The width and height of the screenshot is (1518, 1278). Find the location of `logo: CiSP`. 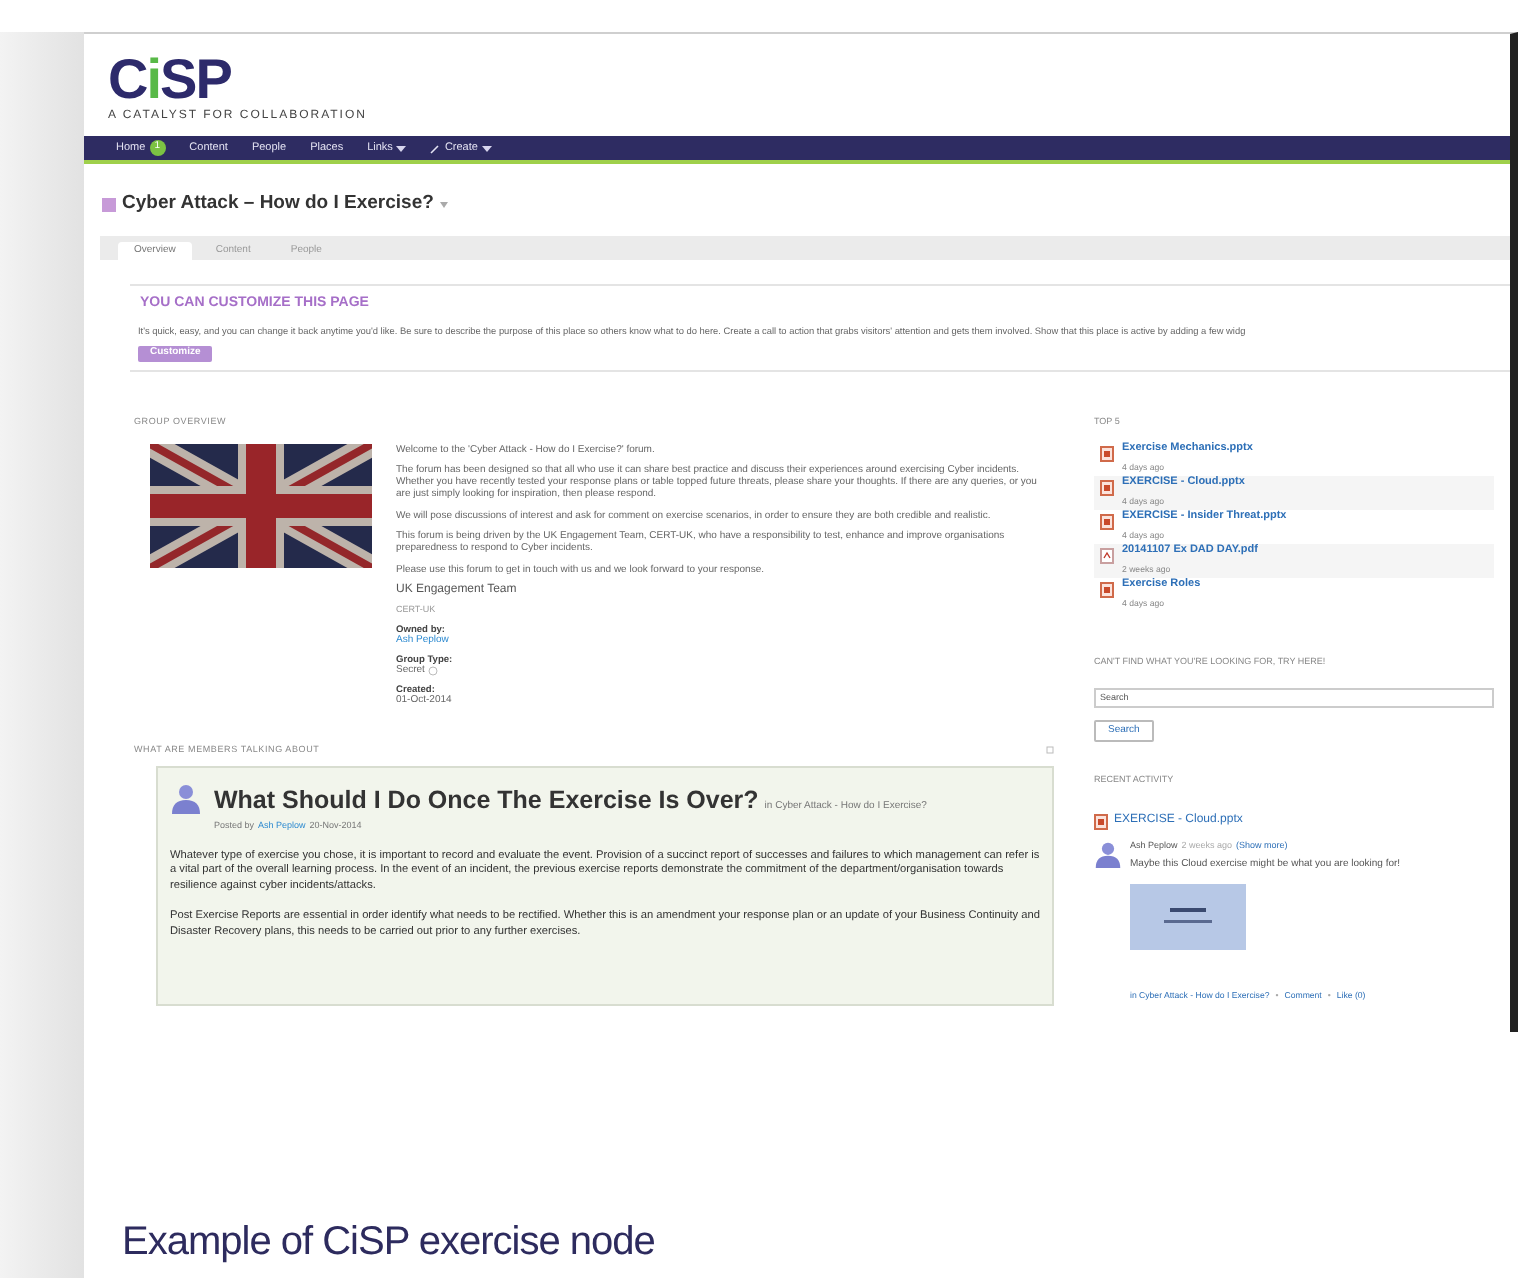

logo: CiSP is located at coordinates (169, 80).